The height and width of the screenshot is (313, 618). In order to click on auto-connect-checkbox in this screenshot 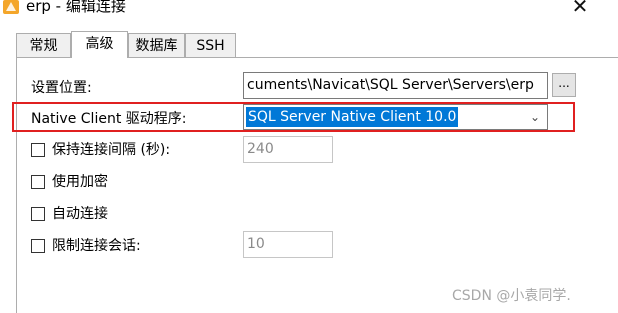, I will do `click(38, 214)`.